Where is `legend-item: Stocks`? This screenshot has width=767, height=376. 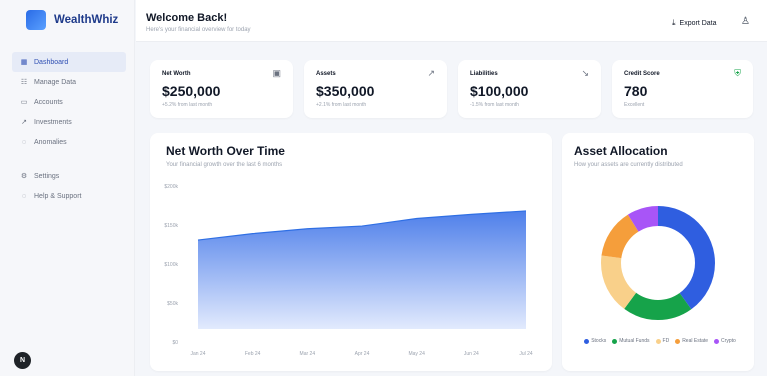 legend-item: Stocks is located at coordinates (595, 341).